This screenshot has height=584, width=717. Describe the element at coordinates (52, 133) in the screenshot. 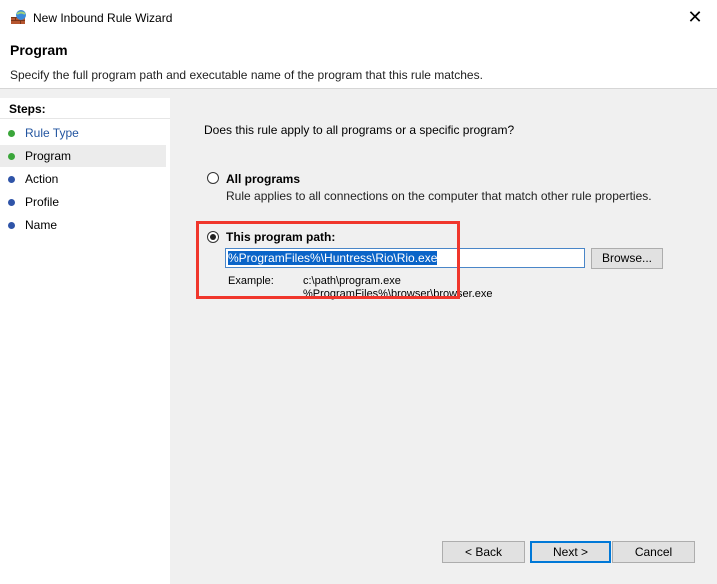

I see `step-label: Rule Type` at that location.